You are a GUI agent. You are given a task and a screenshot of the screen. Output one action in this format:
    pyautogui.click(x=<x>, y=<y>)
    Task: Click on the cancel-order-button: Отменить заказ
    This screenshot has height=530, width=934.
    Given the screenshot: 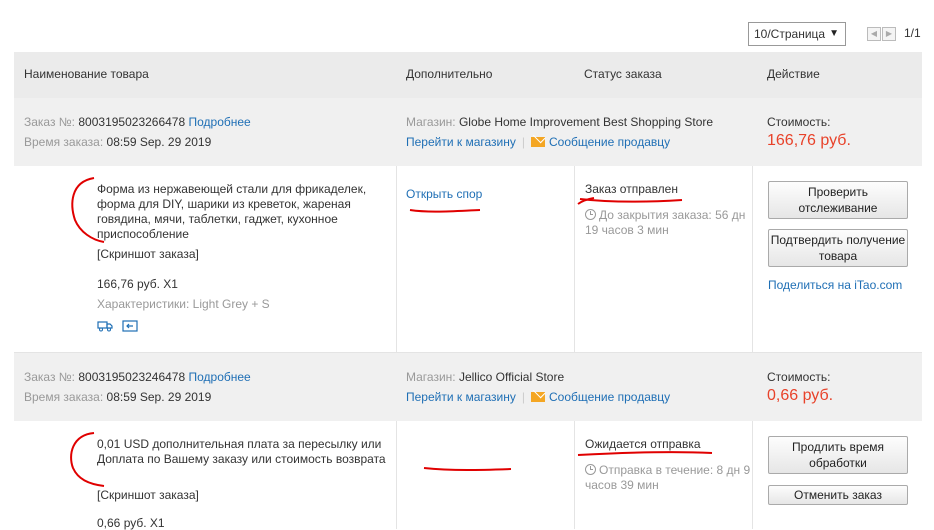 What is the action you would take?
    pyautogui.click(x=838, y=495)
    